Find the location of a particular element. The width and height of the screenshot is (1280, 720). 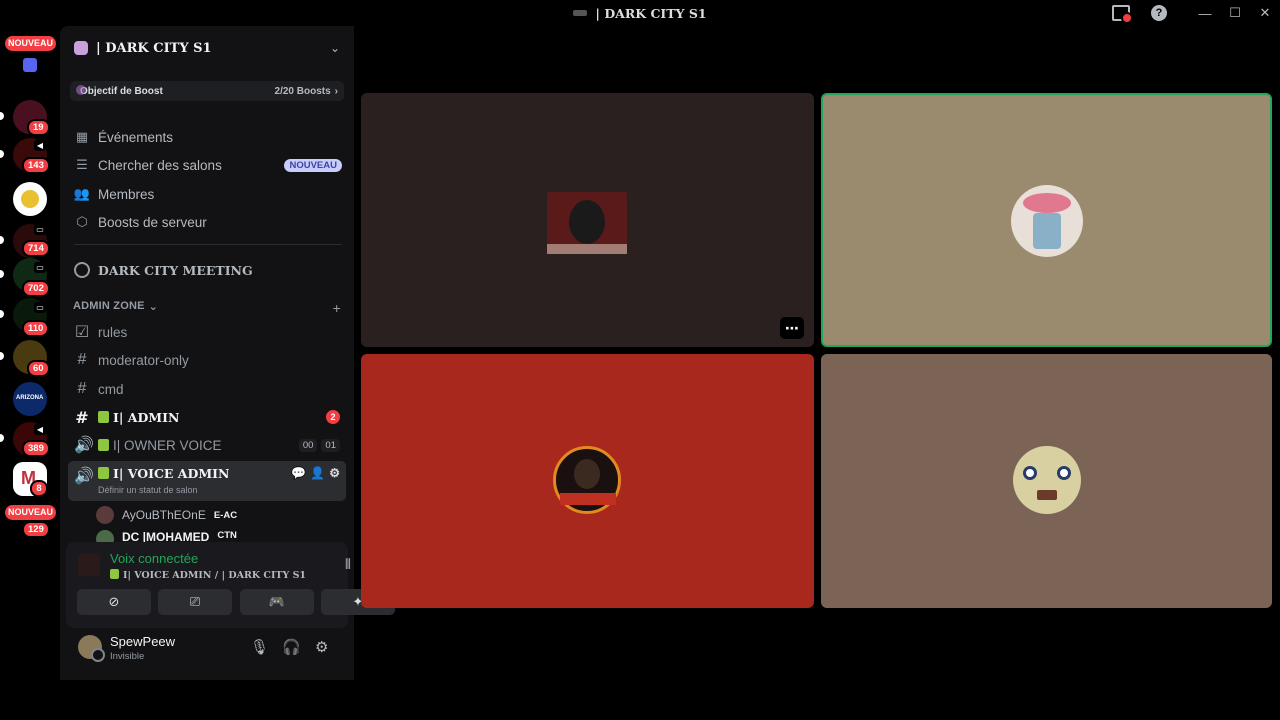

screen-share-button: ⎚ is located at coordinates (195, 602).